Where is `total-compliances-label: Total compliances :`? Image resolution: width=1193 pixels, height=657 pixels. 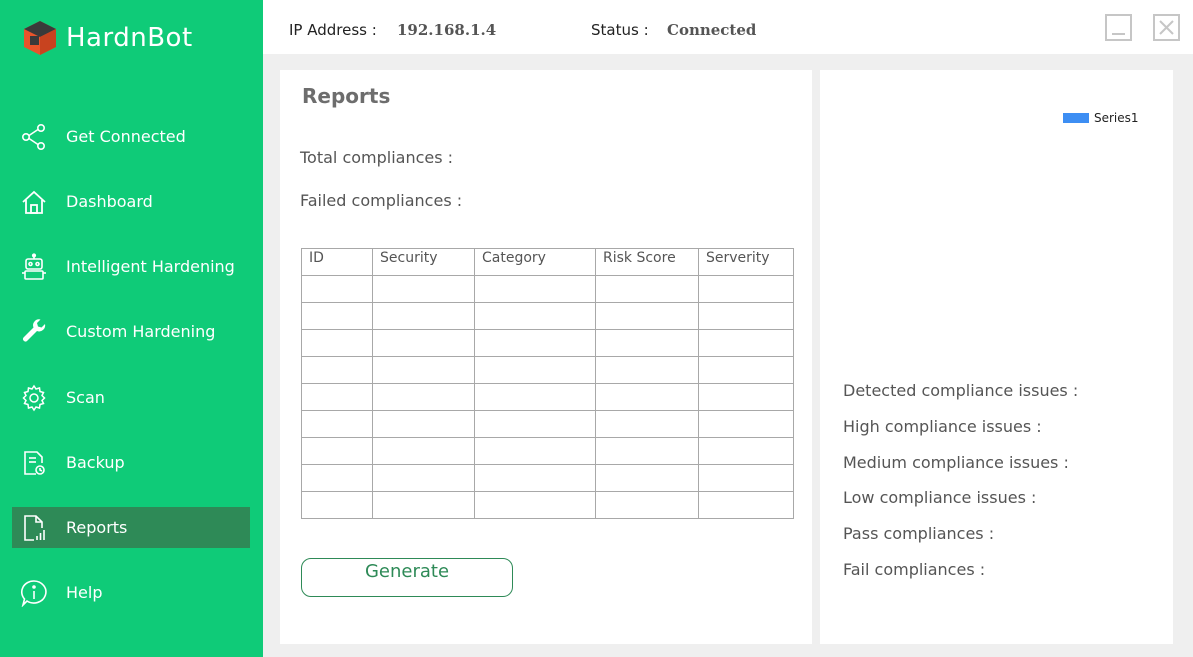
total-compliances-label: Total compliances : is located at coordinates (377, 157).